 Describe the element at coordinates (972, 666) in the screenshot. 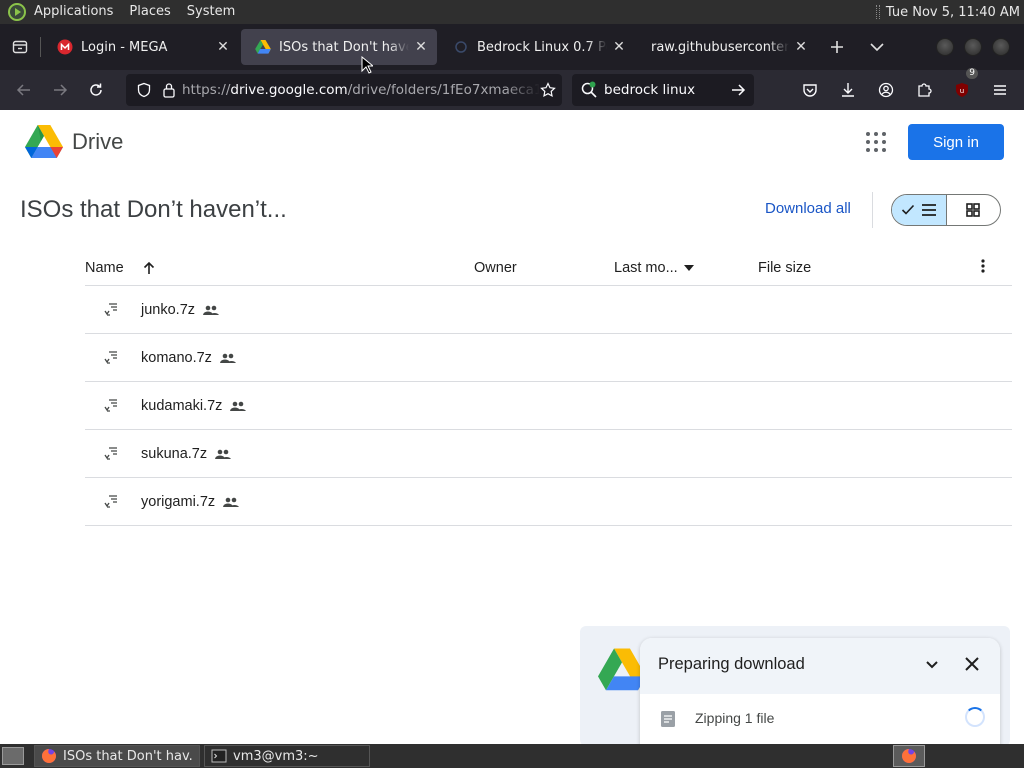

I see `close-icon` at that location.